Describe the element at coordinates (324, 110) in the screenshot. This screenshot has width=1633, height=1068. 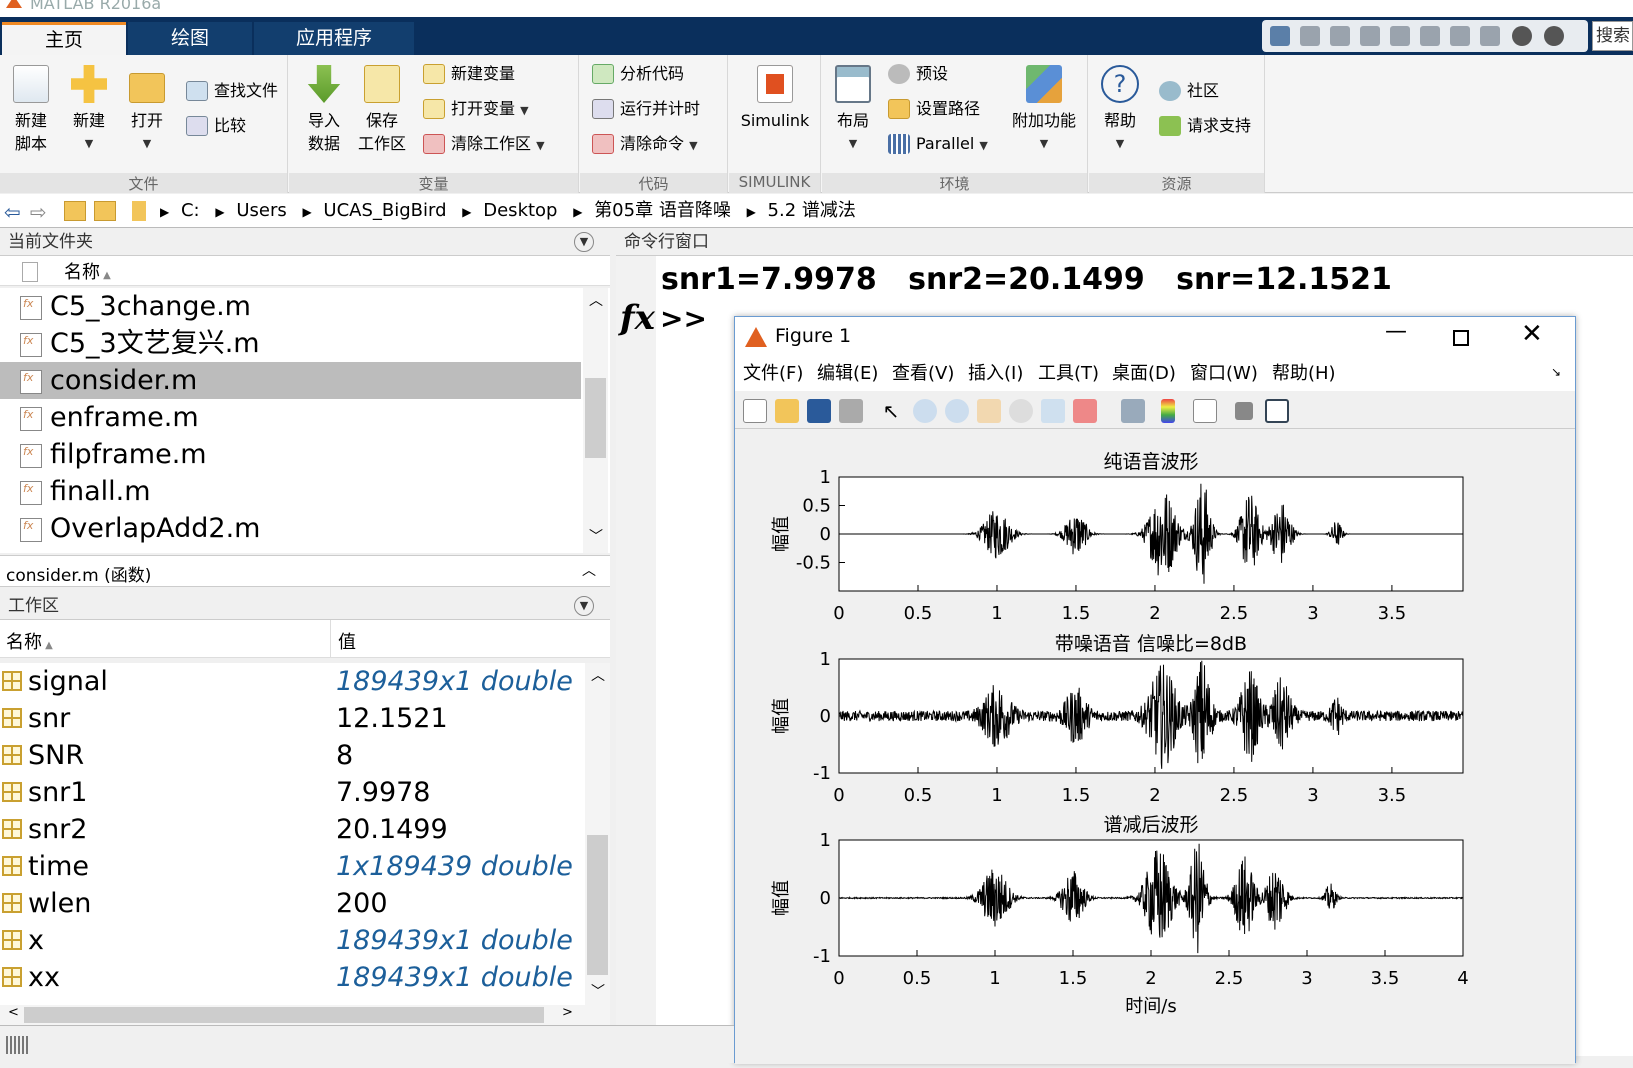
I see `import-data-button: 导入 数据` at that location.